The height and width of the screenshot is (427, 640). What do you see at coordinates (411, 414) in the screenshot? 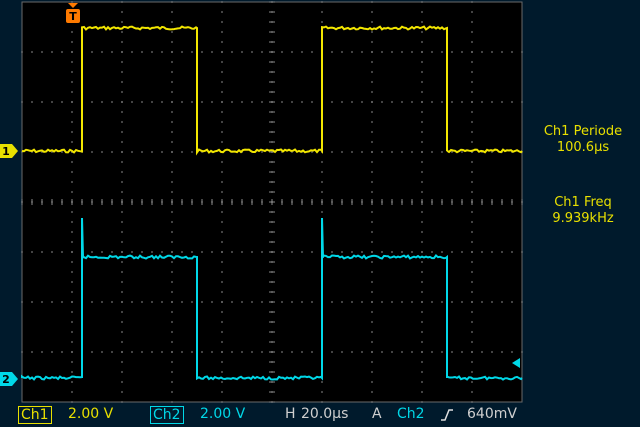
I see `trigger-source: Ch2` at bounding box center [411, 414].